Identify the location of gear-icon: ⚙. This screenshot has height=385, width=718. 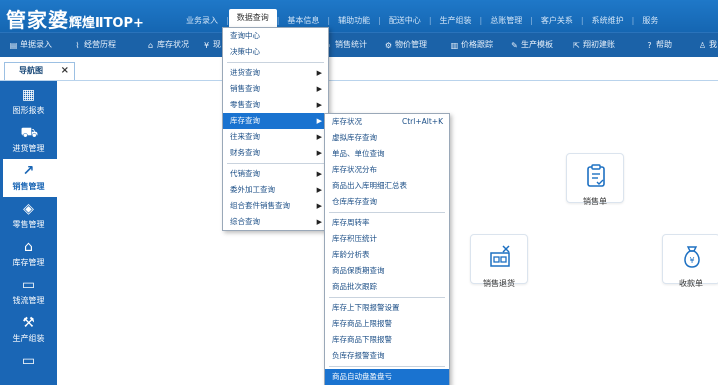
(388, 45).